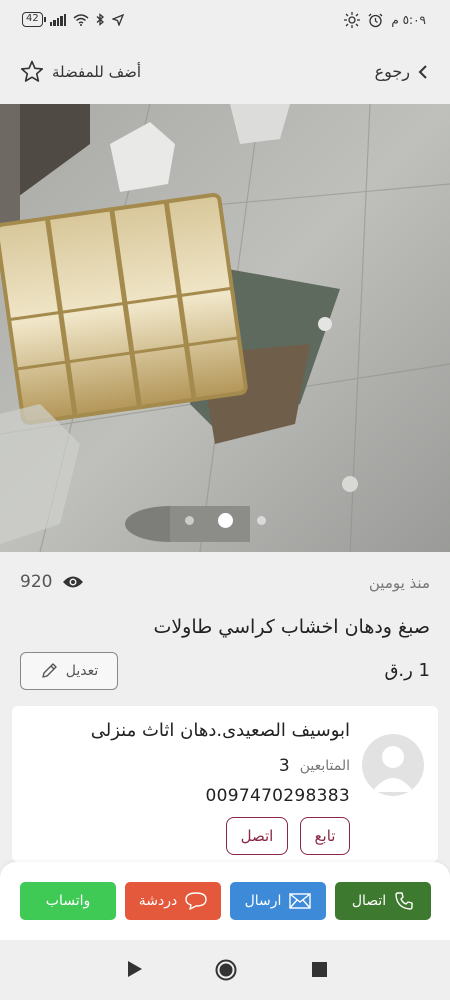 The width and height of the screenshot is (450, 1000). I want to click on chat-bubble-icon, so click(196, 901).